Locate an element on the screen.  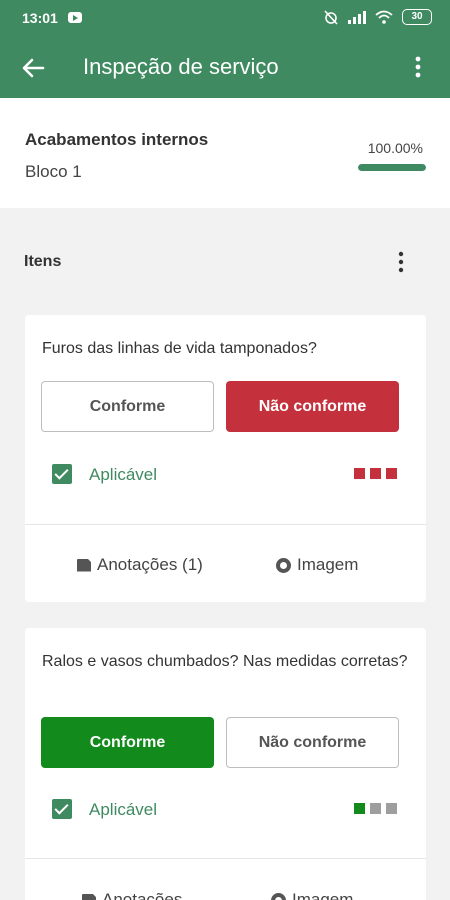
item-question: Furos das linhas de vida tamponados? is located at coordinates (179, 348).